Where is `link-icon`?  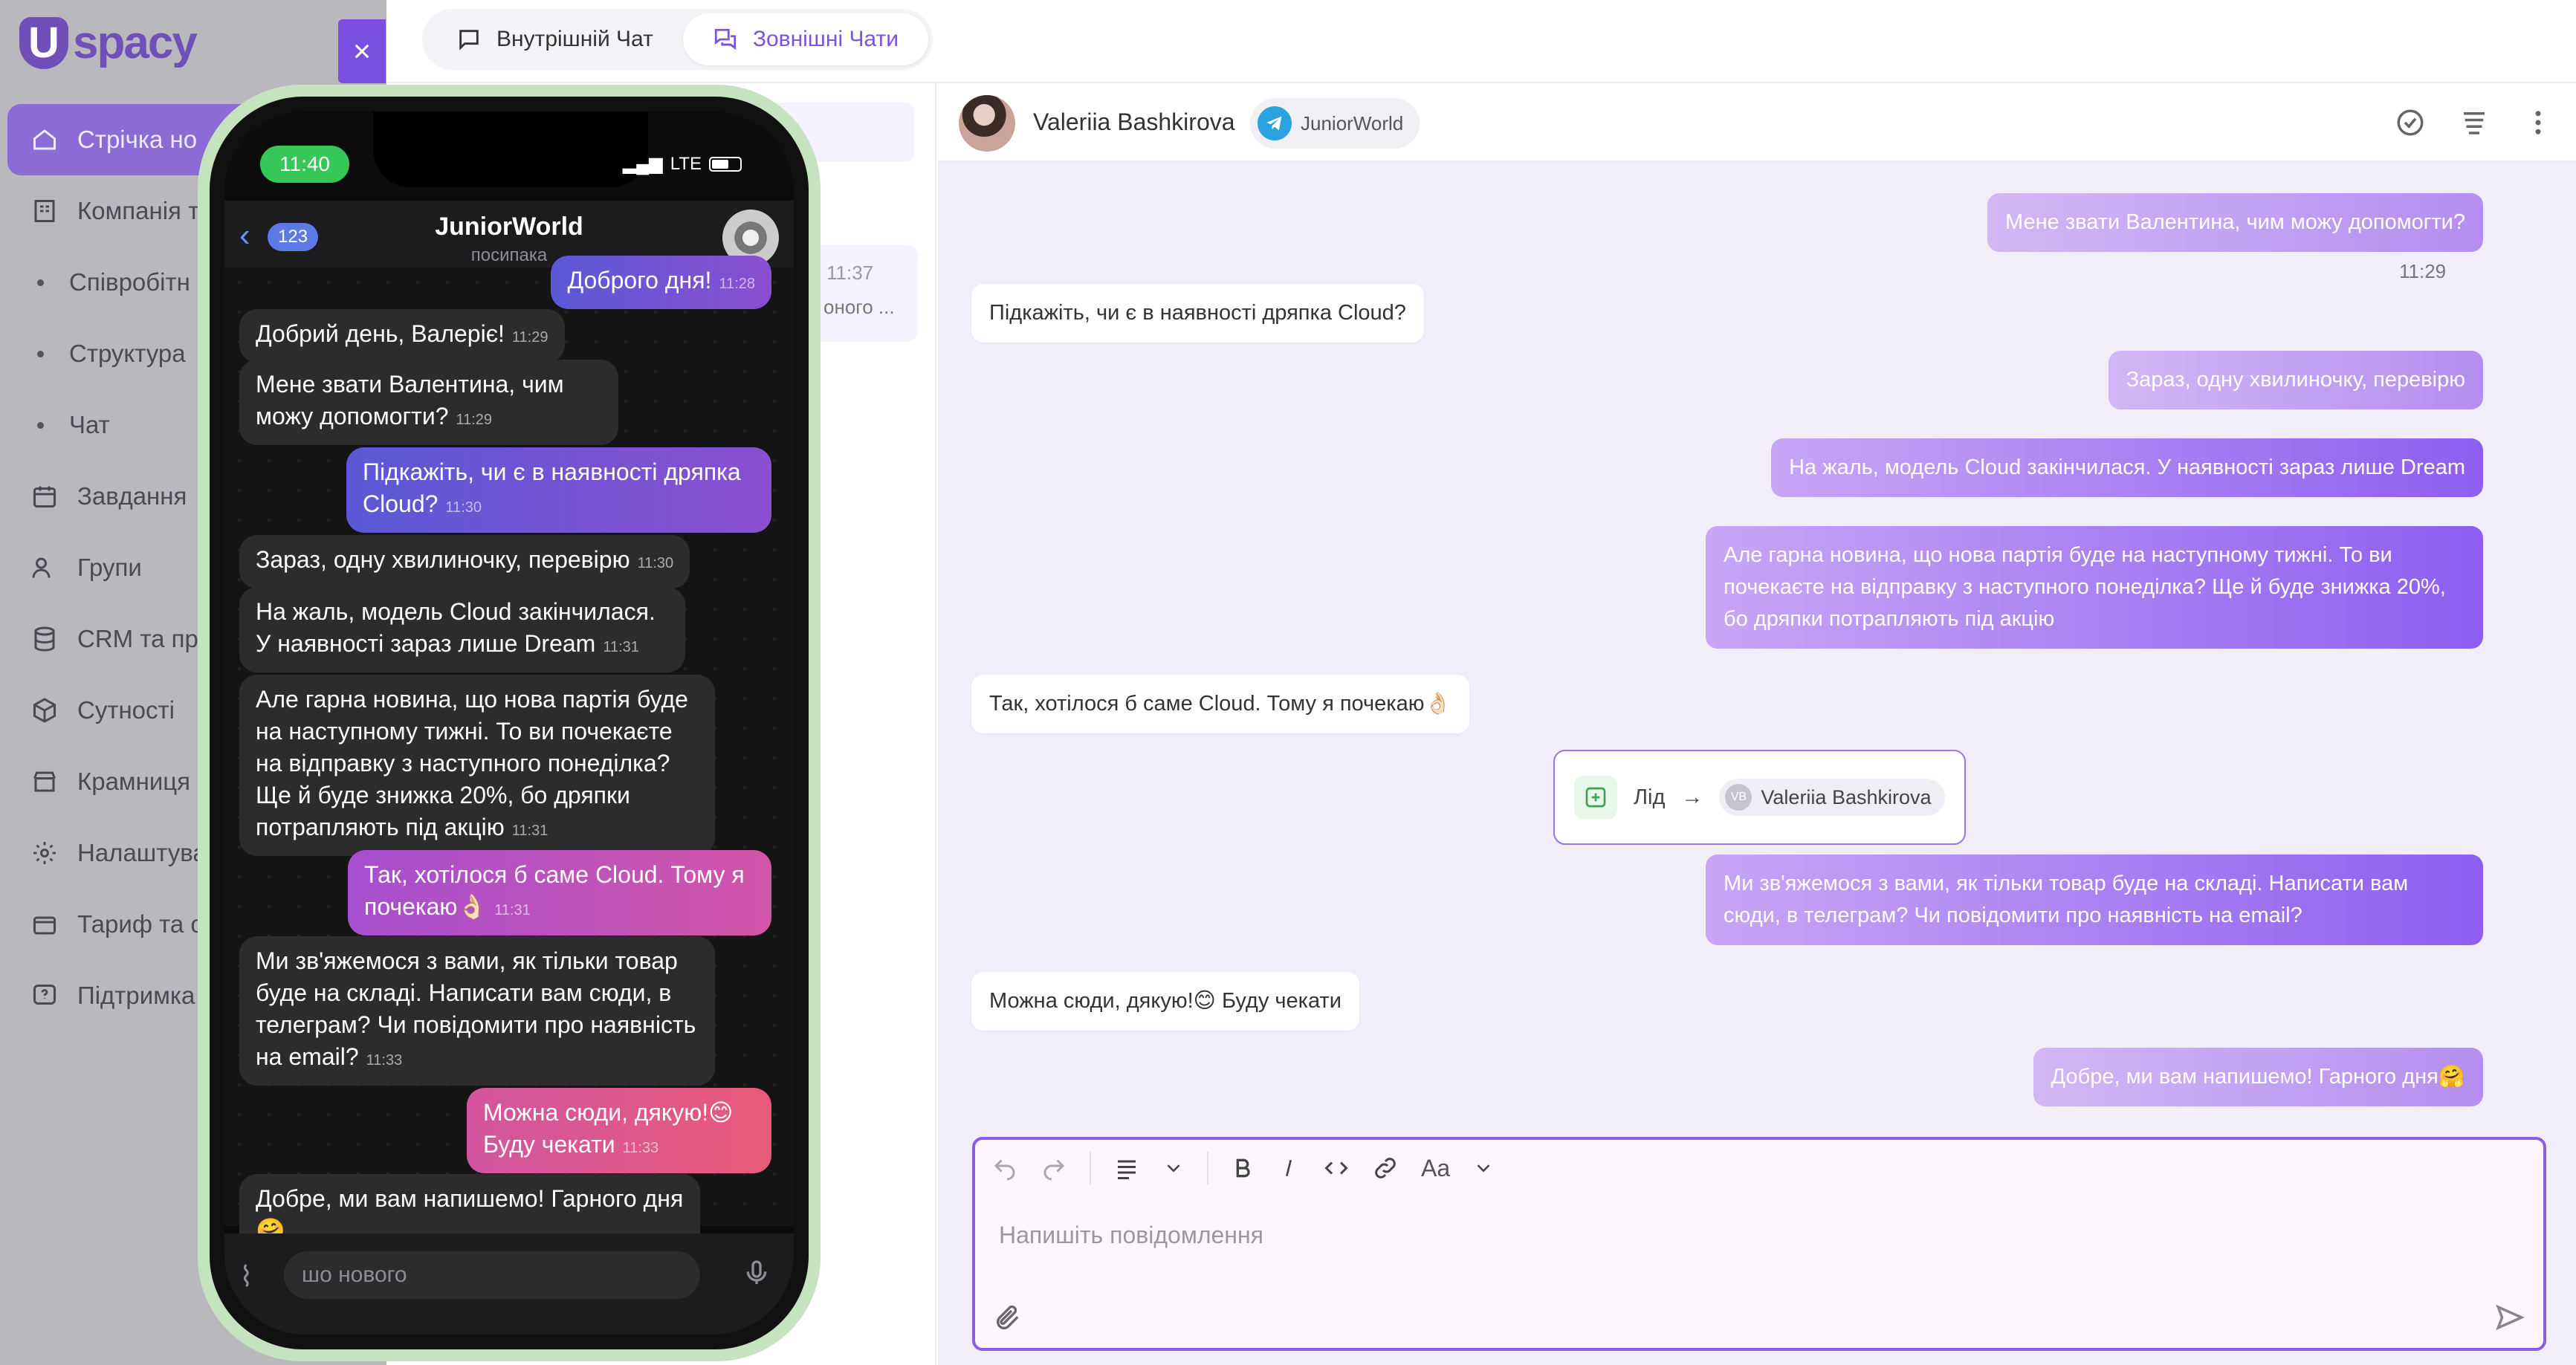
link-icon is located at coordinates (1385, 1168).